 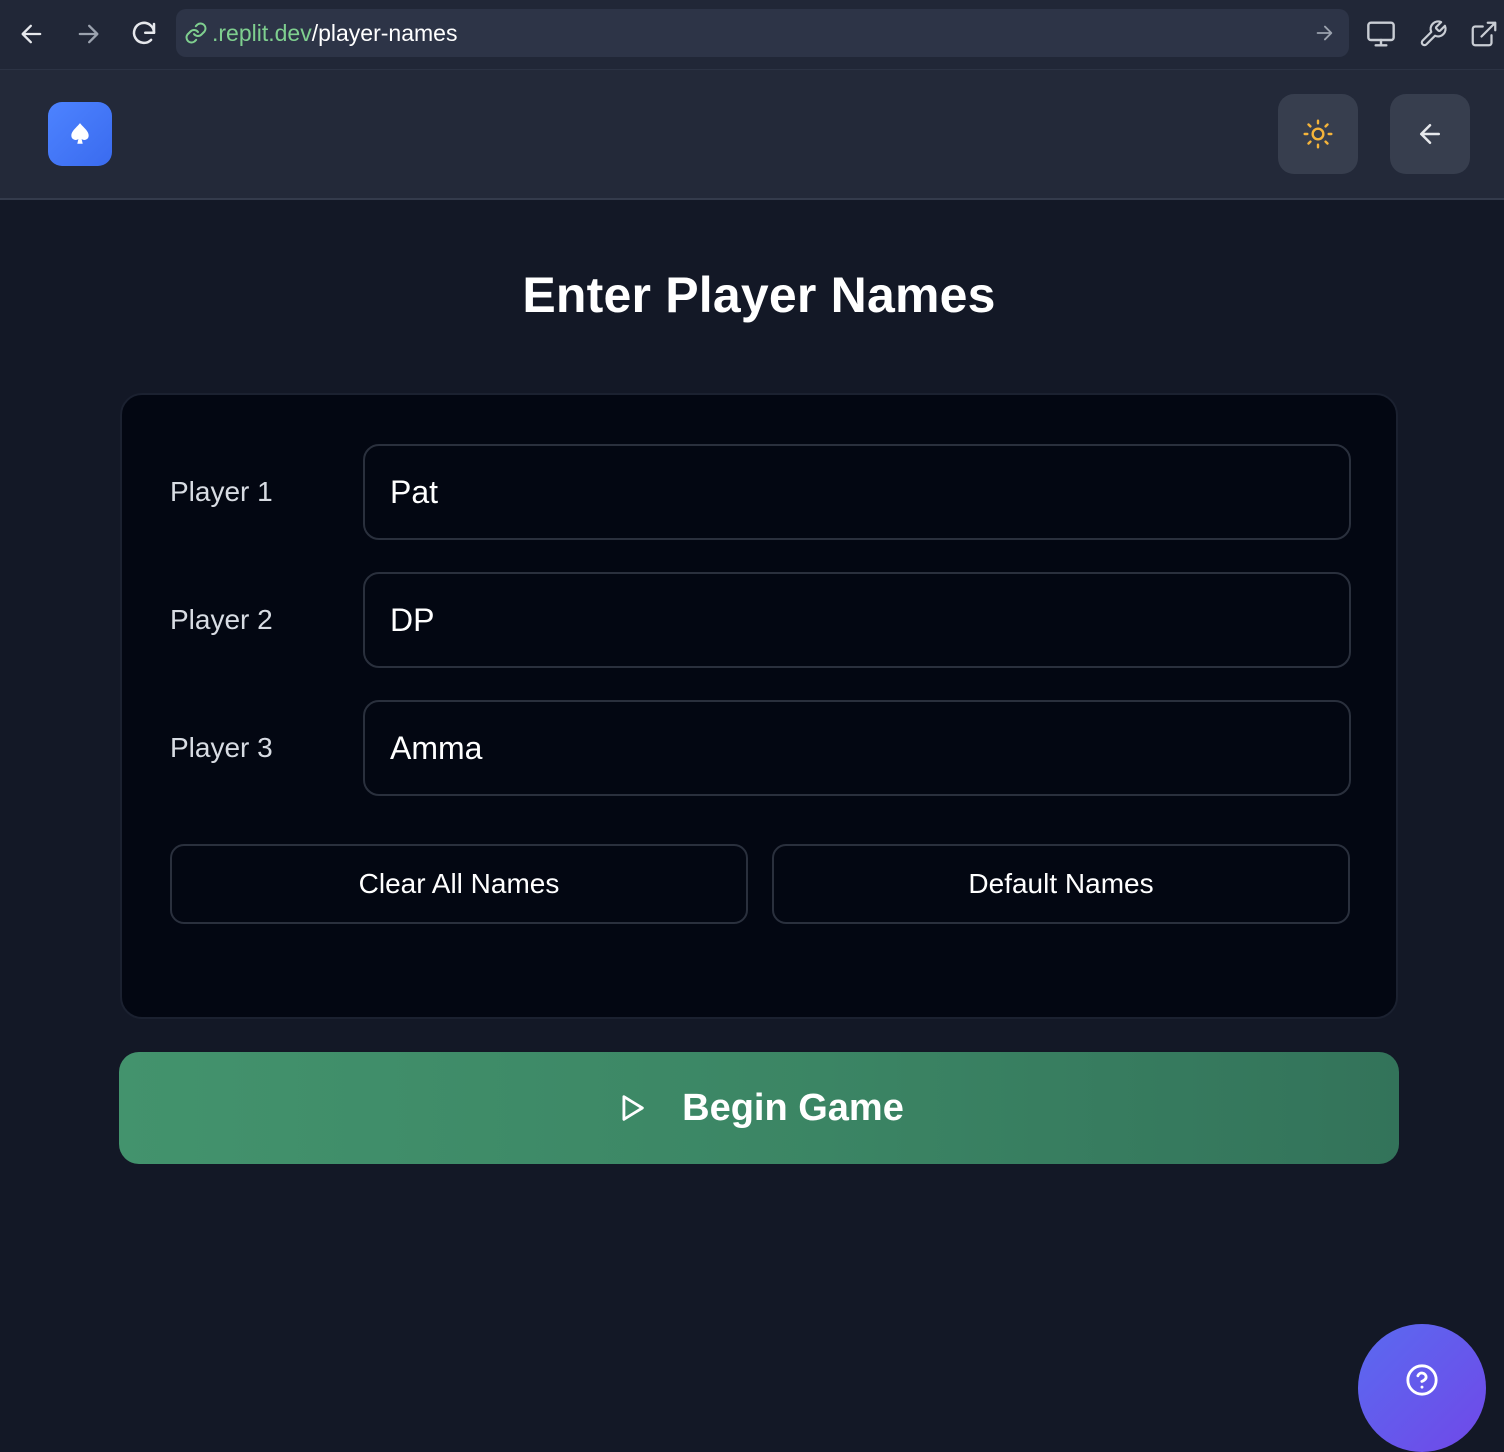 I want to click on open-new-tab-button, so click(x=1484, y=34).